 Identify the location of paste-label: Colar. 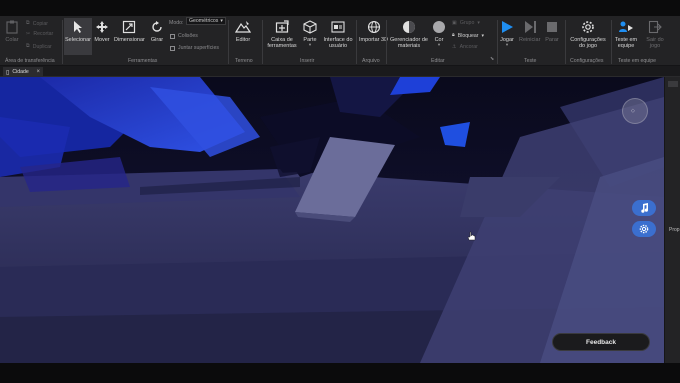
(12, 40).